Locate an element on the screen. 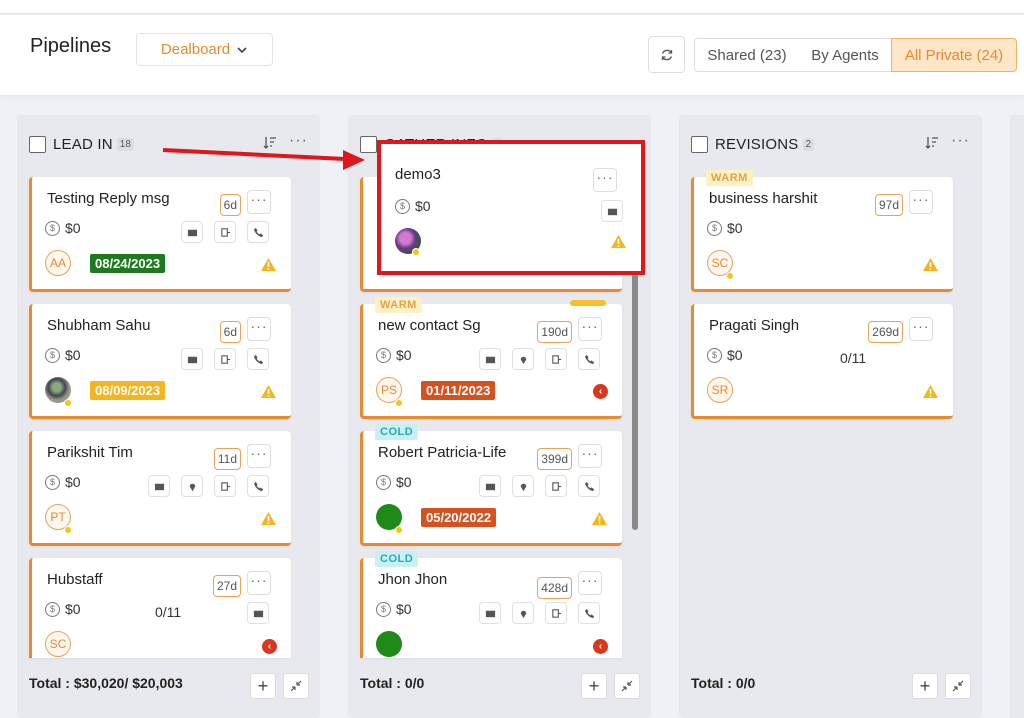 This screenshot has height=718, width=1024. column-scrollbar is located at coordinates (635, 400).